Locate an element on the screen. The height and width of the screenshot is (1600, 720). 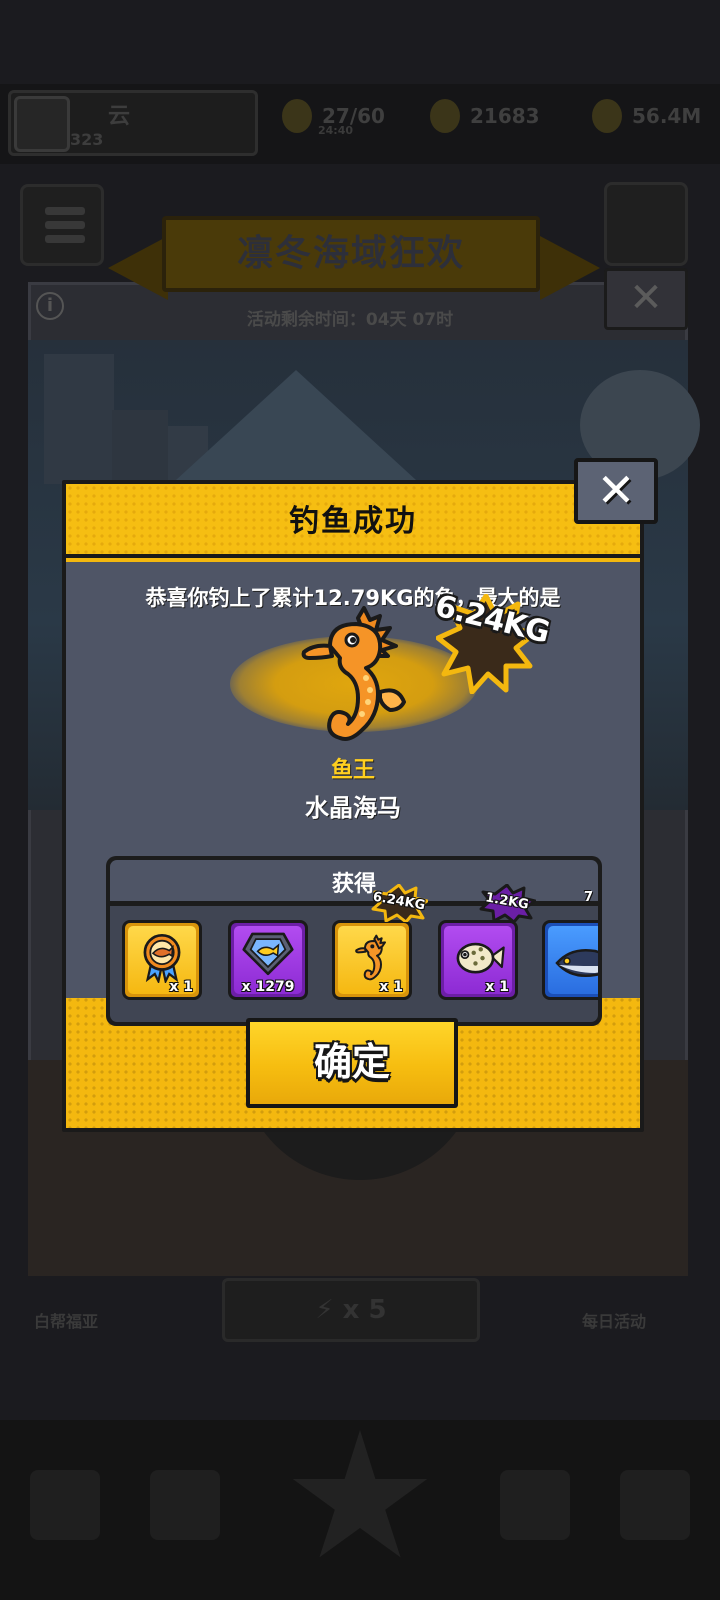
energy-icon is located at coordinates (297, 116).